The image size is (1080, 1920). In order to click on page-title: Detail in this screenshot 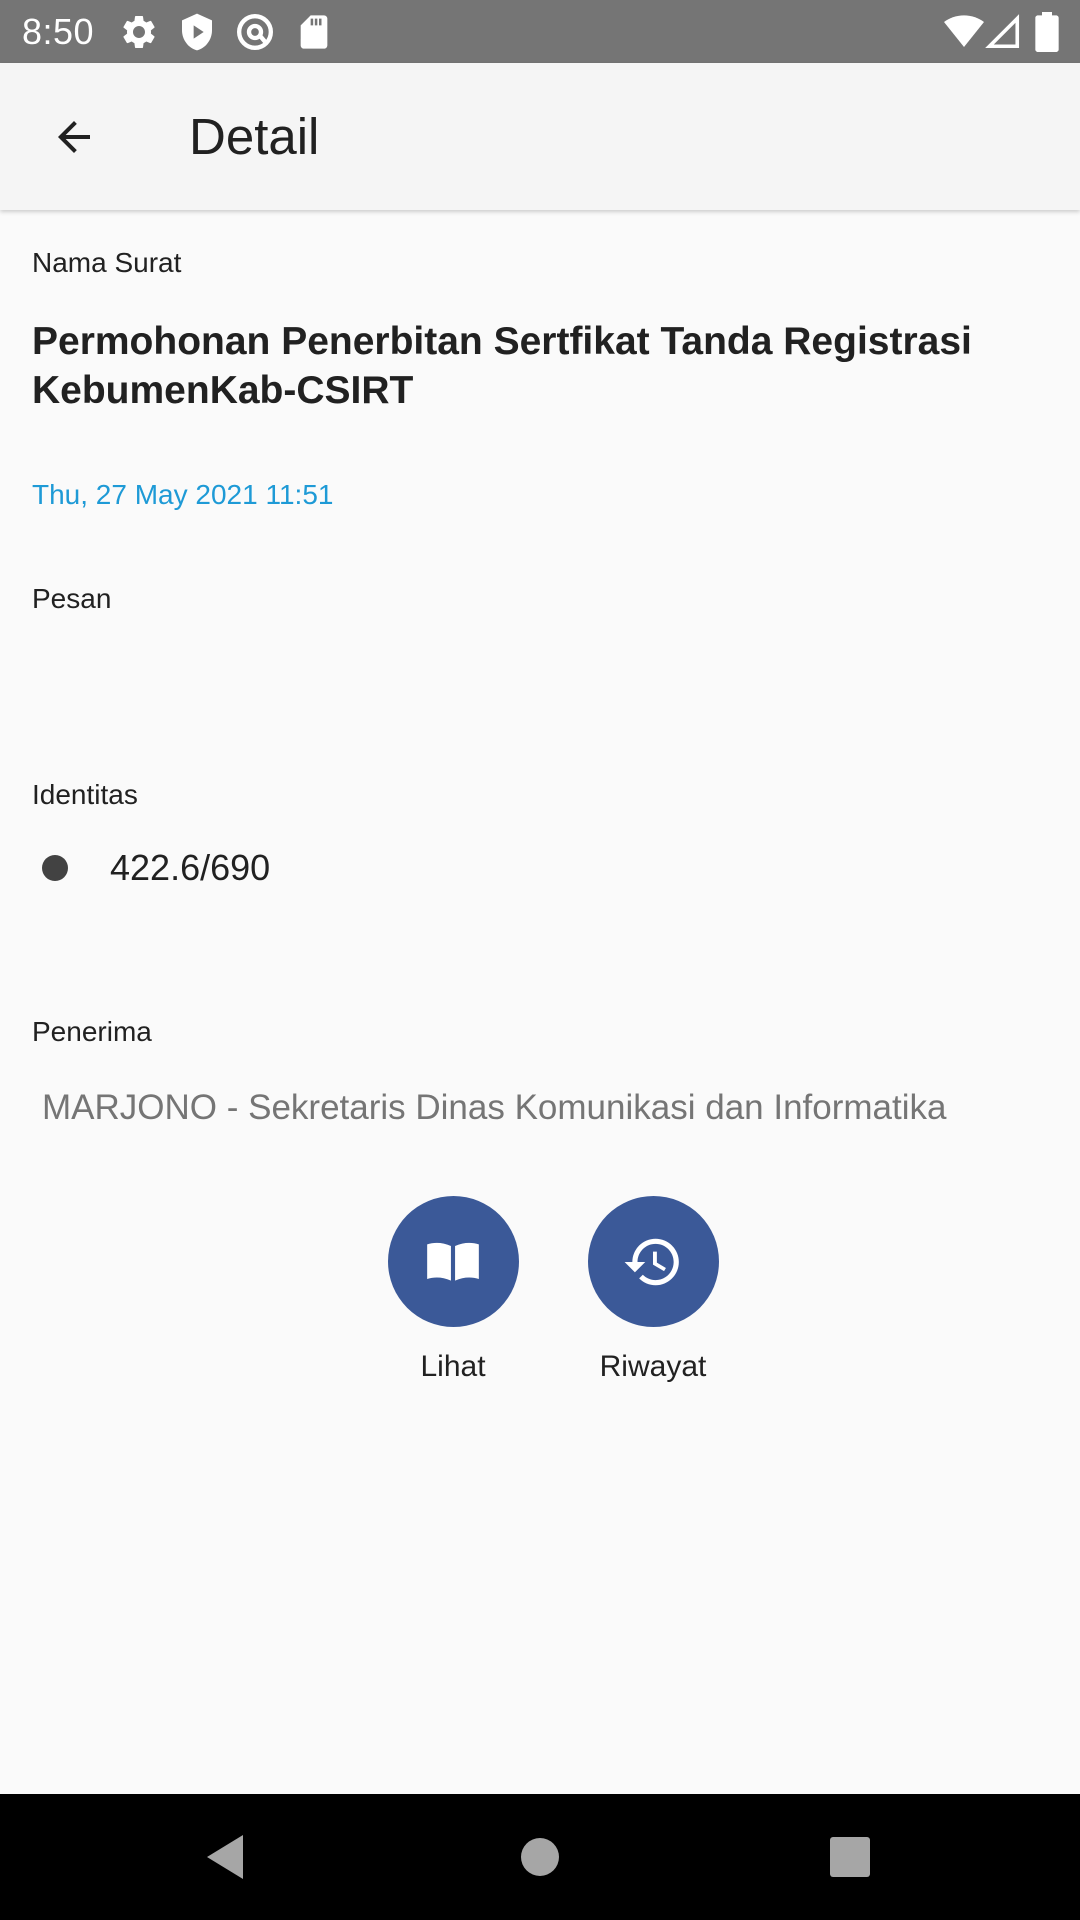, I will do `click(254, 136)`.